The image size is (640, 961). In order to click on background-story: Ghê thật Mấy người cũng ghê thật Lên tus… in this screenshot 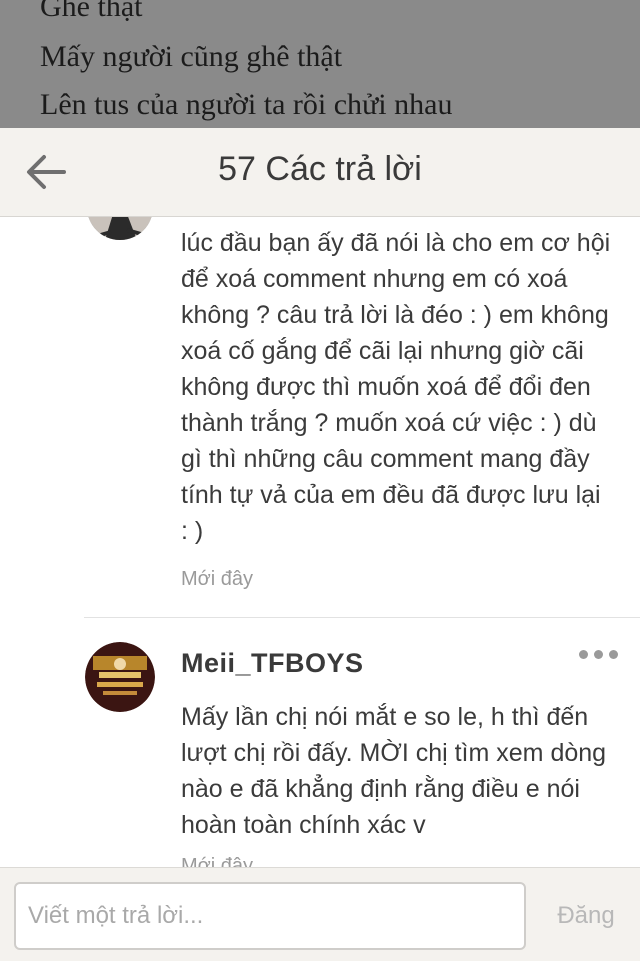, I will do `click(320, 64)`.